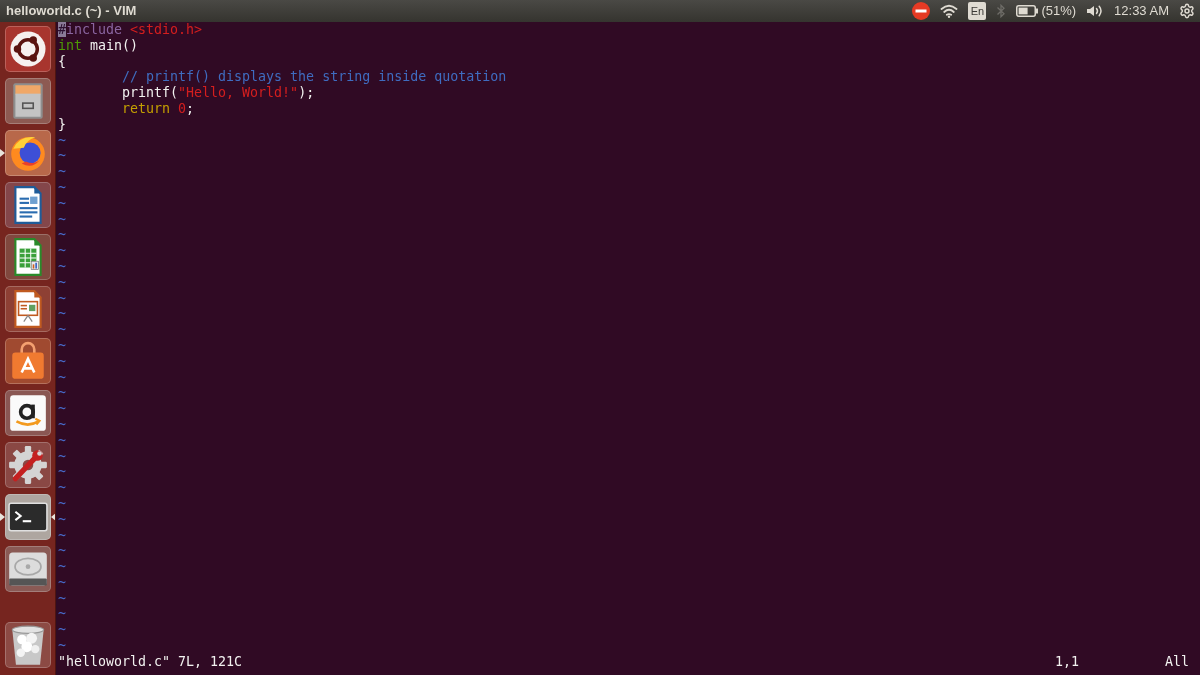  Describe the element at coordinates (98, 45) in the screenshot. I see `code-line: int main()` at that location.